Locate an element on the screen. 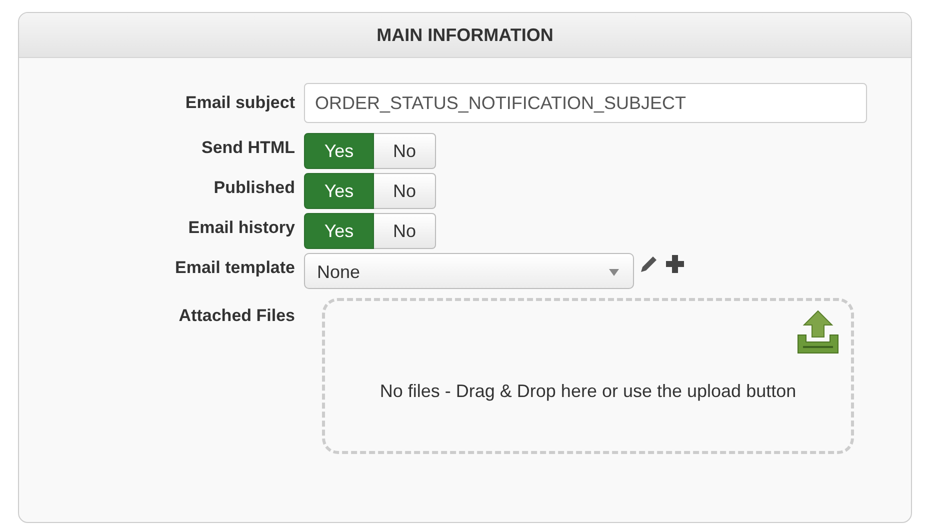  panel-title: MAIN INFORMATION is located at coordinates (465, 35).